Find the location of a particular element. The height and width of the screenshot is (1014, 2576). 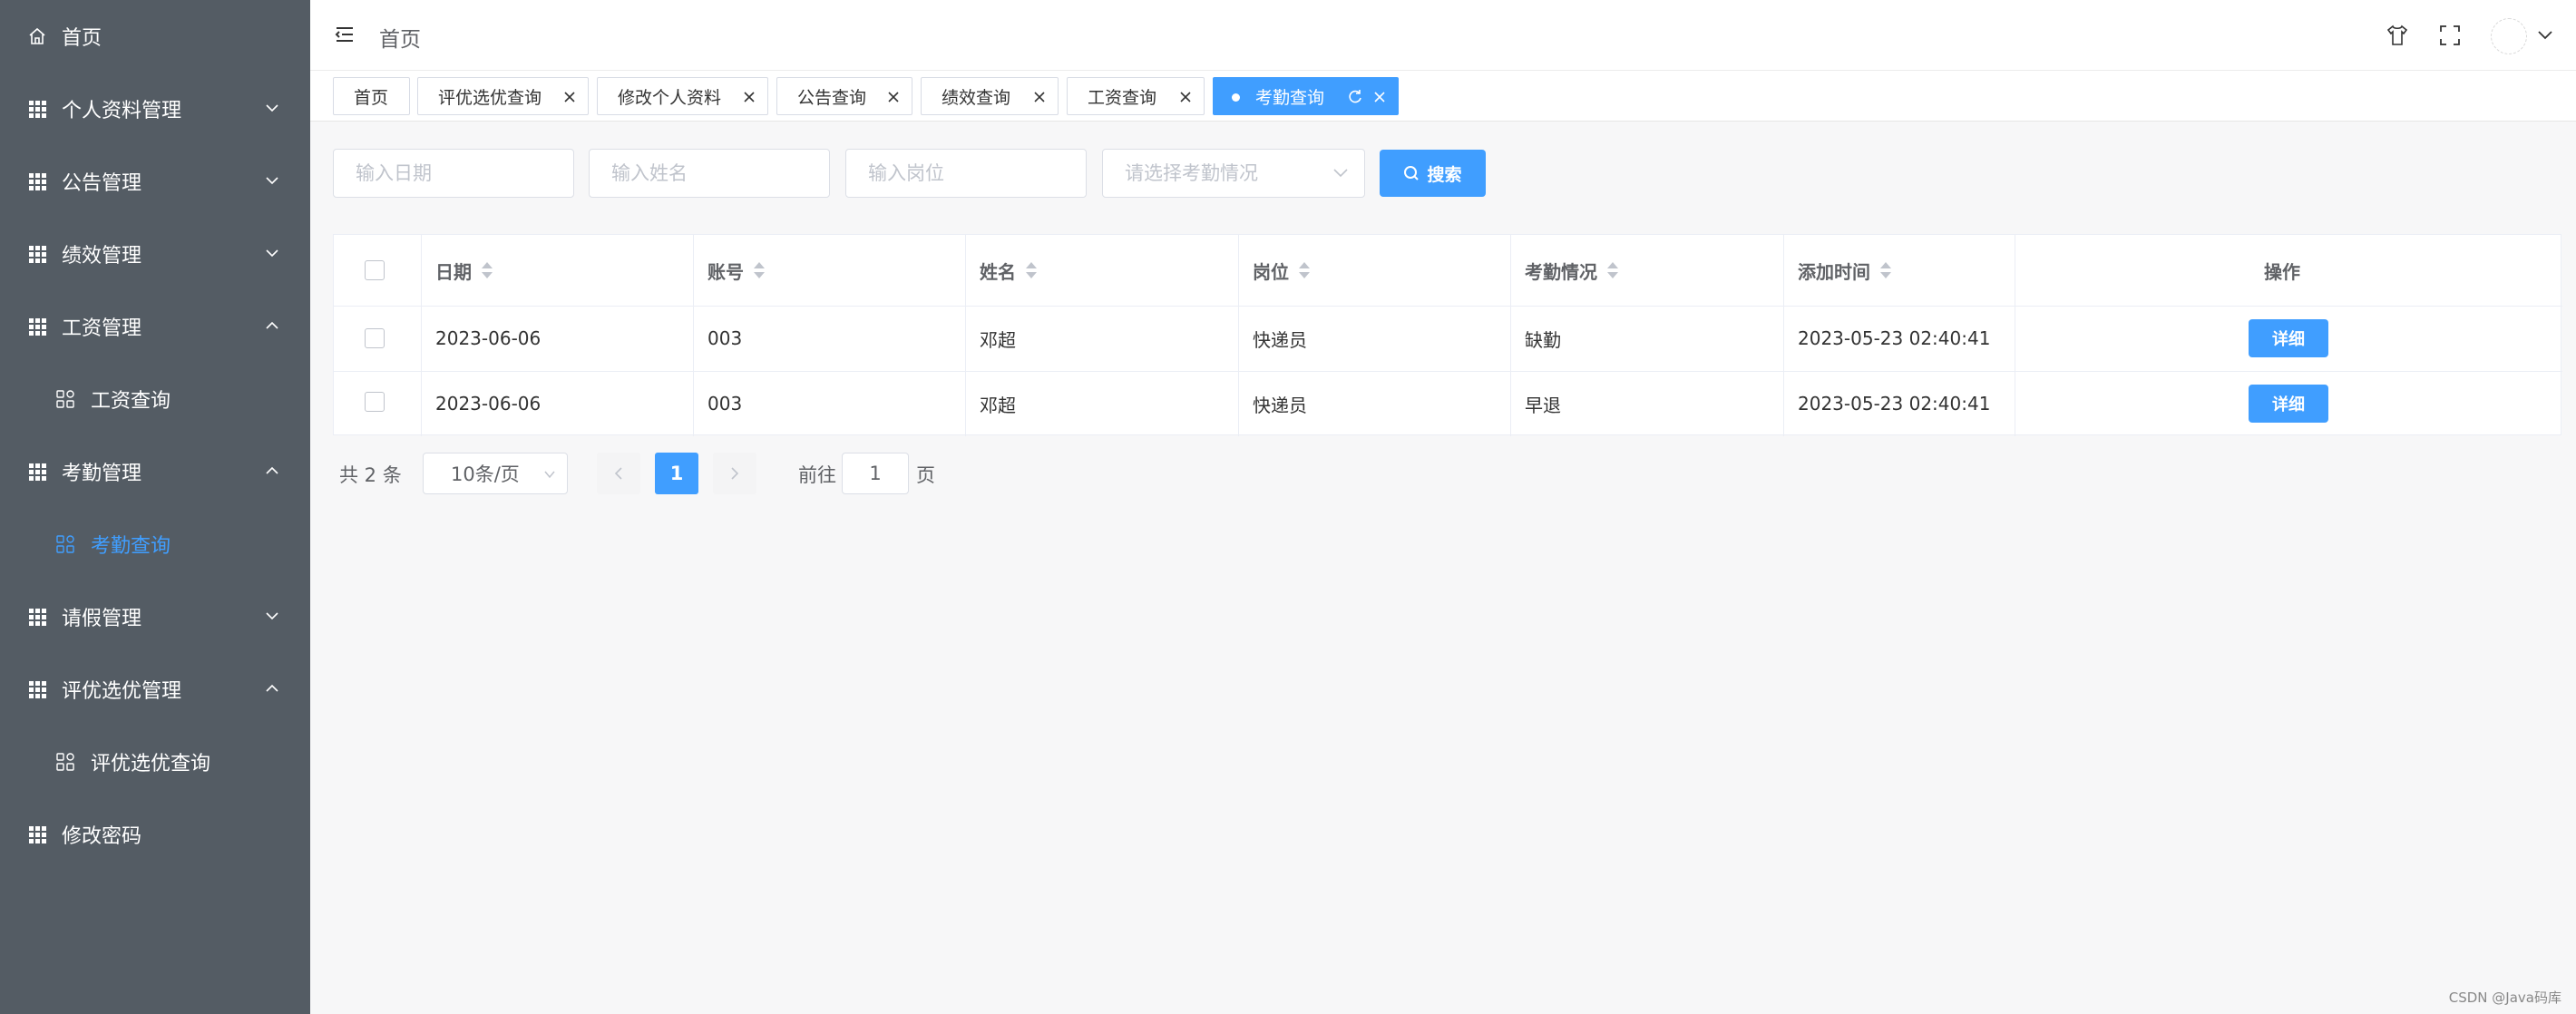

attendance-status-select is located at coordinates (1233, 173).